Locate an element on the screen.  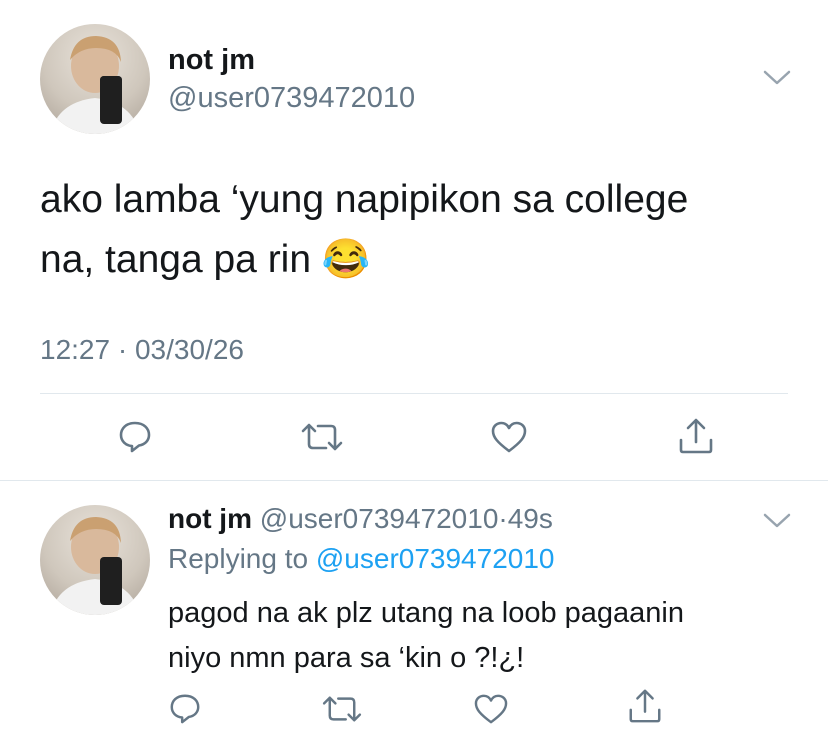
replying-prefix: Replying to is located at coordinates (238, 558).